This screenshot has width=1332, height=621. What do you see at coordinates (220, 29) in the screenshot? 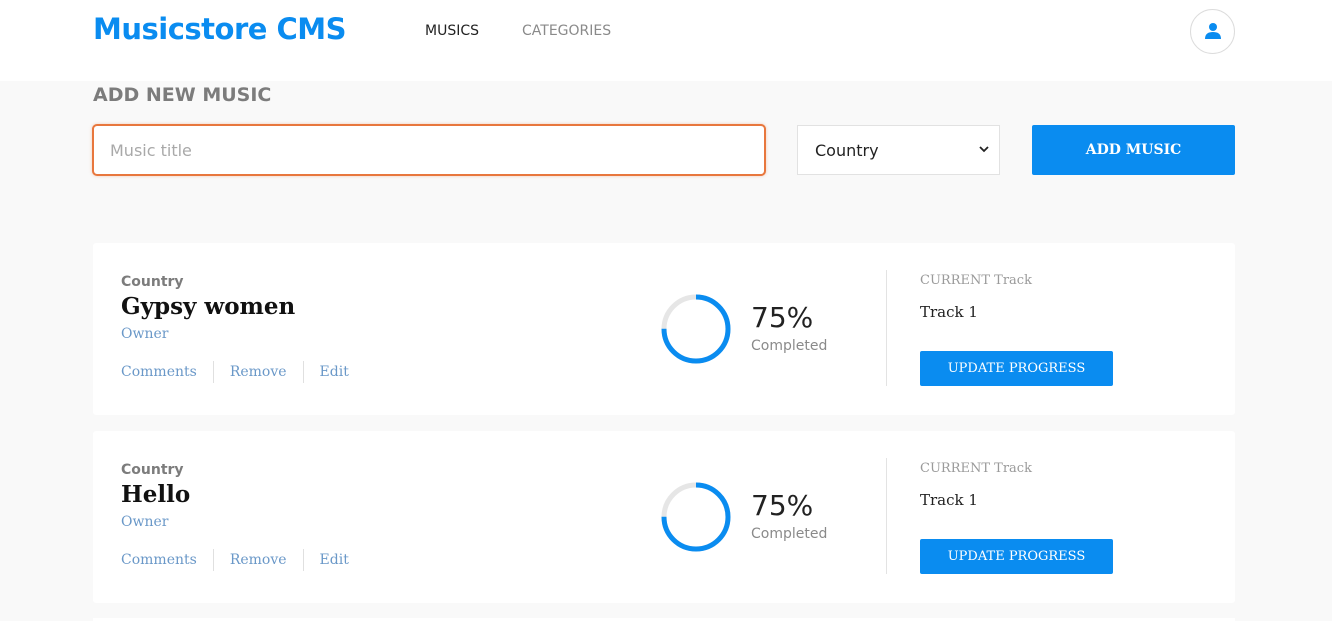
I see `brand-logo: Musicstore CMS` at bounding box center [220, 29].